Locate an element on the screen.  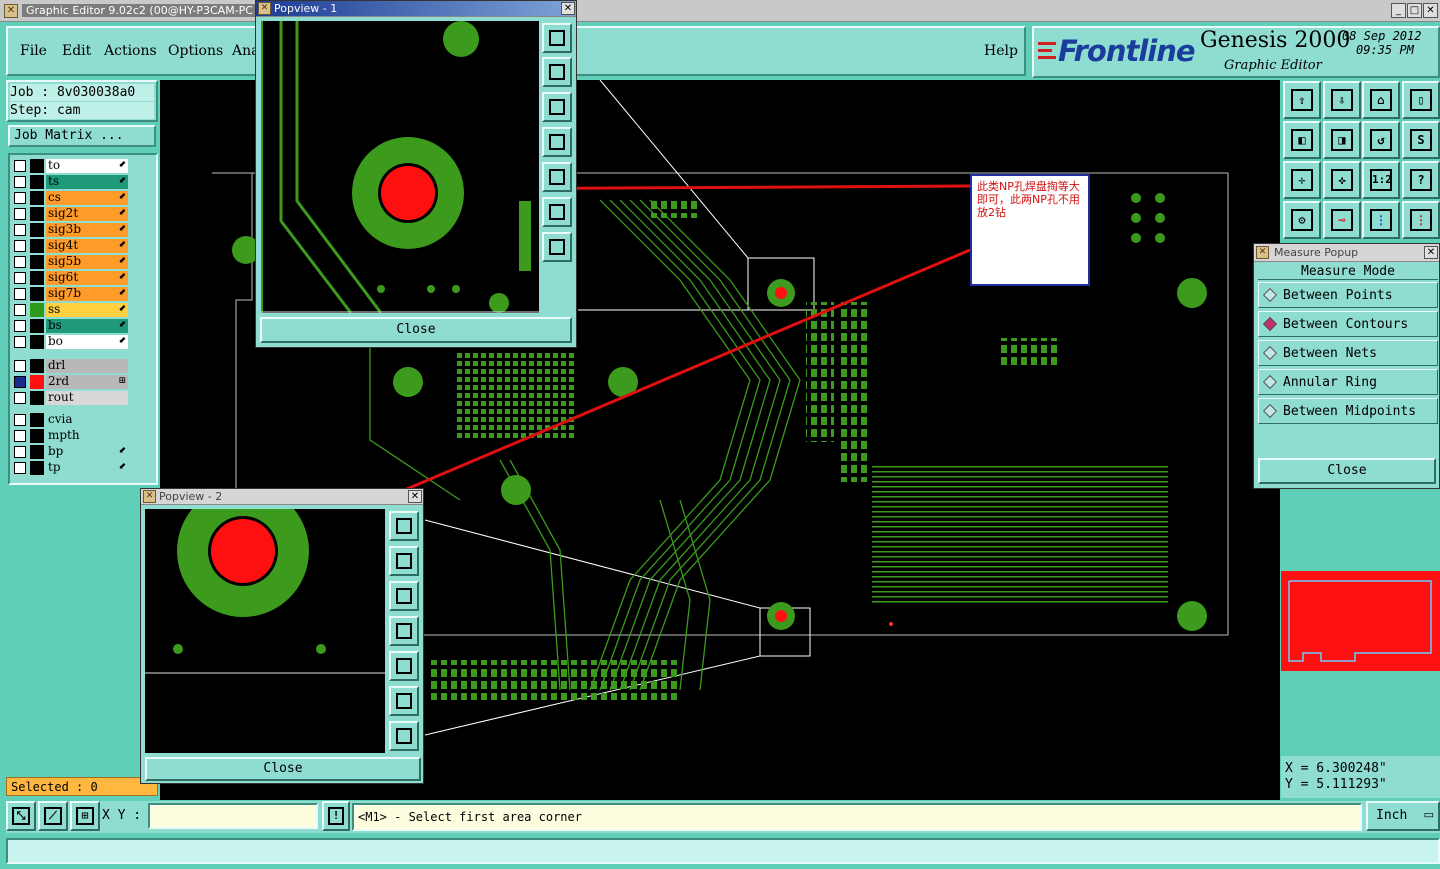
layer-row-bs: bs ⬋ is located at coordinates (70, 326).